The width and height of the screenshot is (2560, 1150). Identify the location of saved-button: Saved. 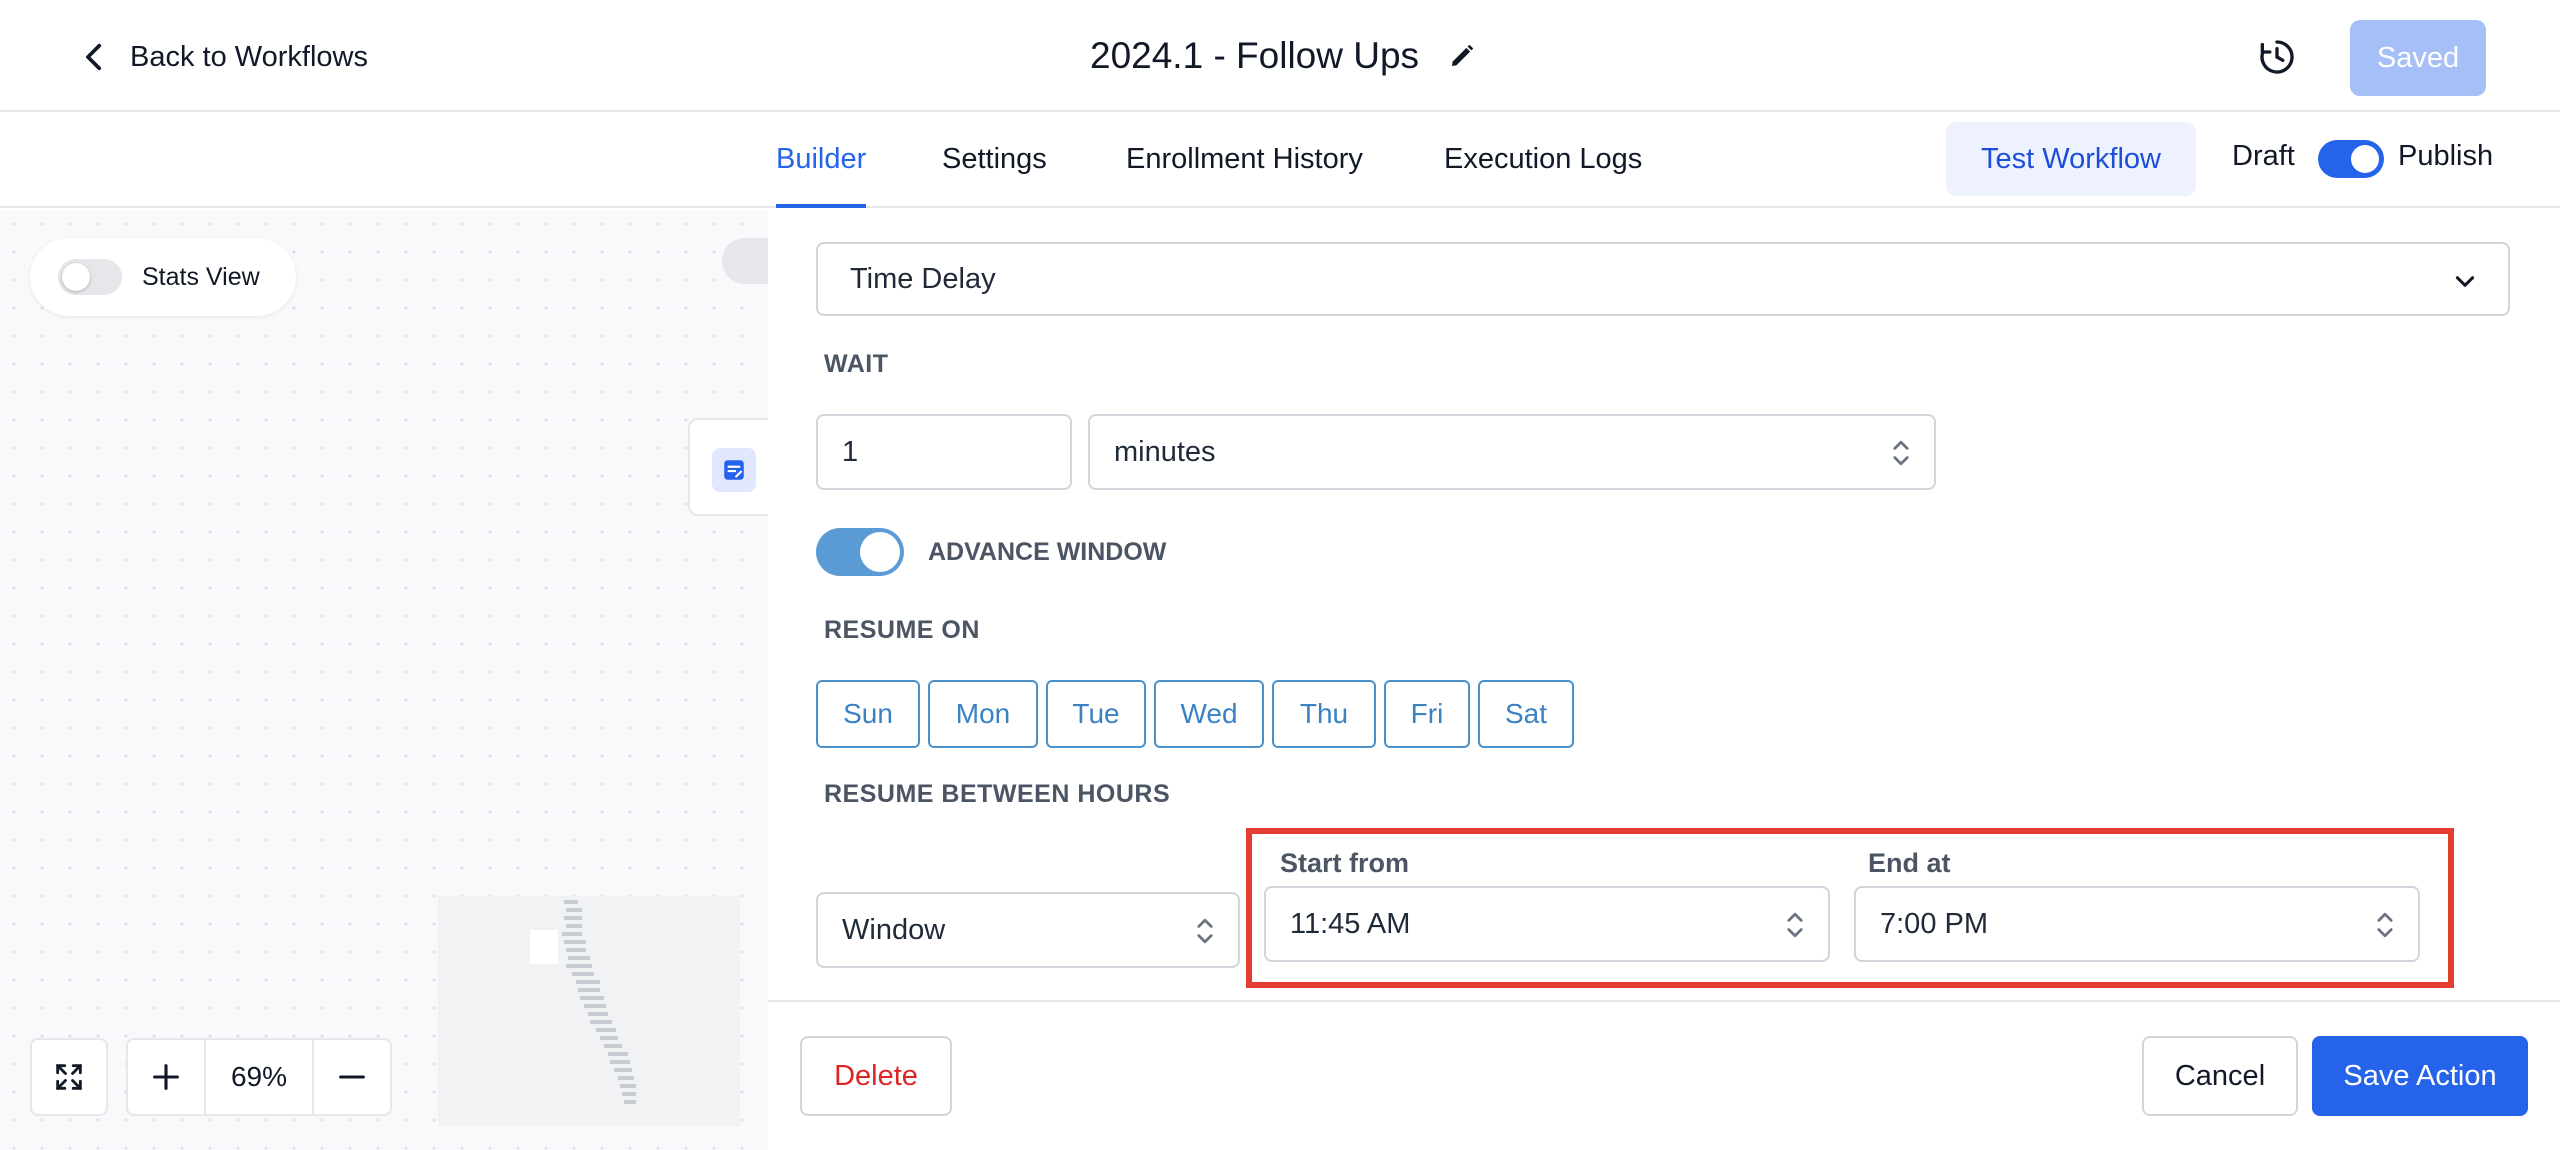
(2418, 58).